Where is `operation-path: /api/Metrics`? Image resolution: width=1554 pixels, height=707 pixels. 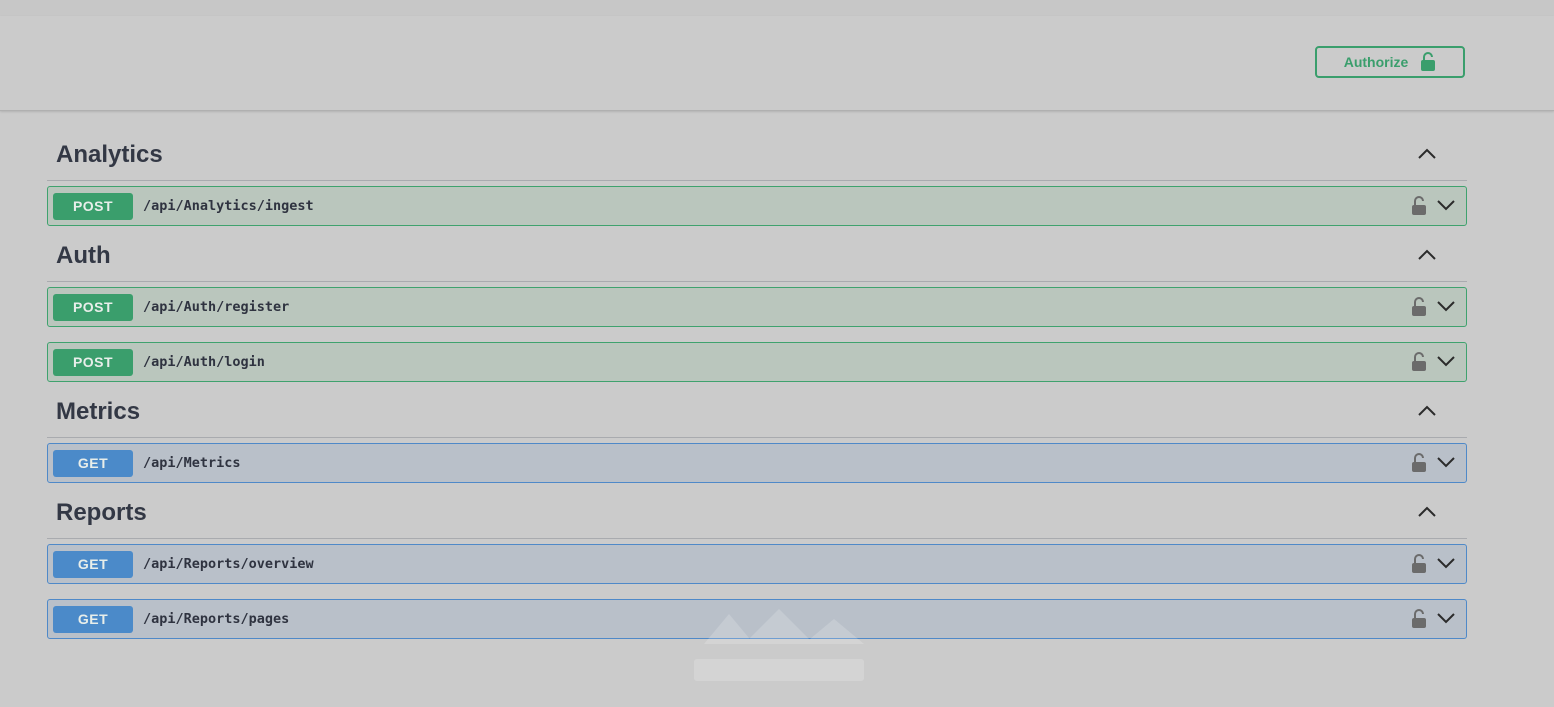 operation-path: /api/Metrics is located at coordinates (192, 463).